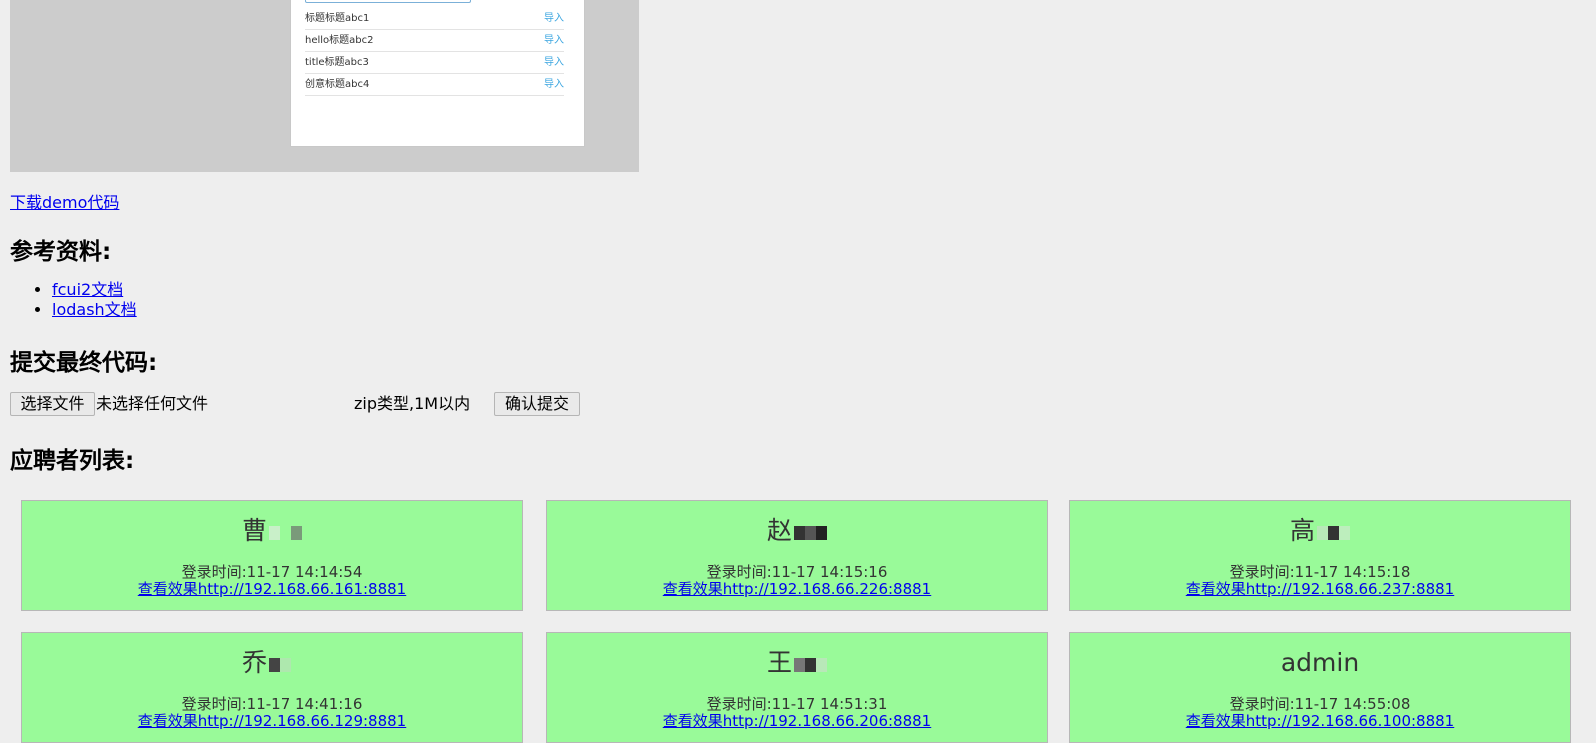  Describe the element at coordinates (72, 461) in the screenshot. I see `candidates-heading: 应聘者列表:` at that location.